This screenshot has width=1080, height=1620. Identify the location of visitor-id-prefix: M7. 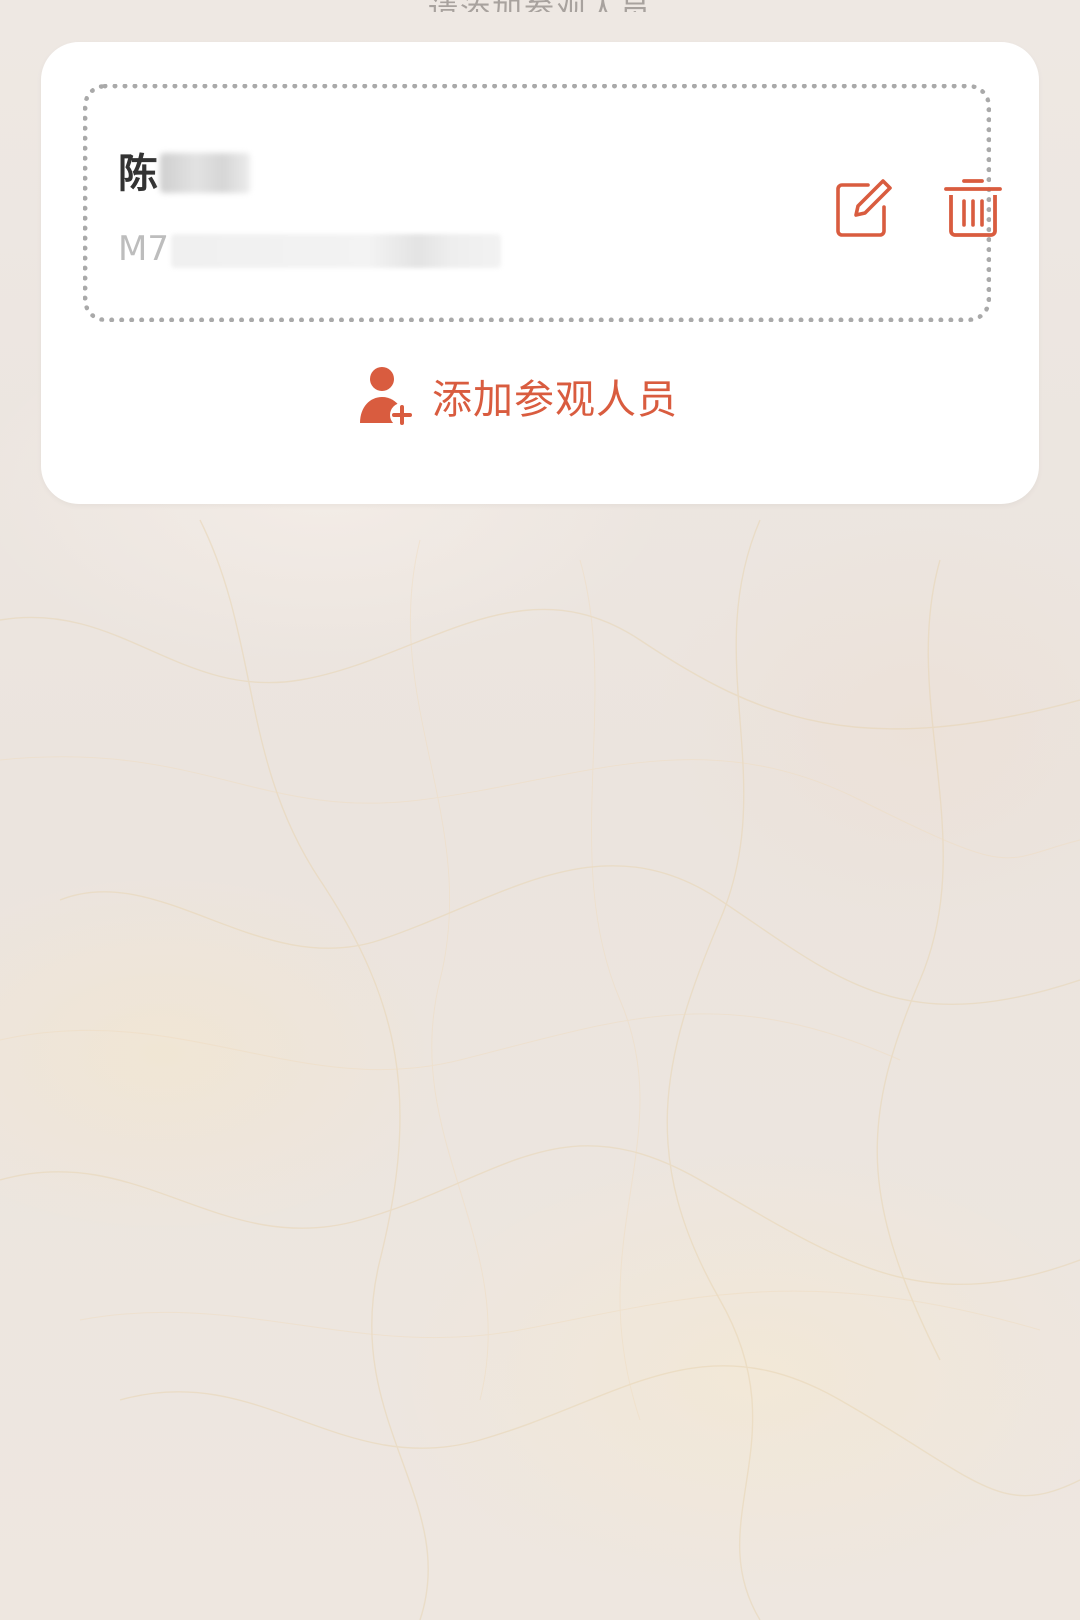
(143, 249).